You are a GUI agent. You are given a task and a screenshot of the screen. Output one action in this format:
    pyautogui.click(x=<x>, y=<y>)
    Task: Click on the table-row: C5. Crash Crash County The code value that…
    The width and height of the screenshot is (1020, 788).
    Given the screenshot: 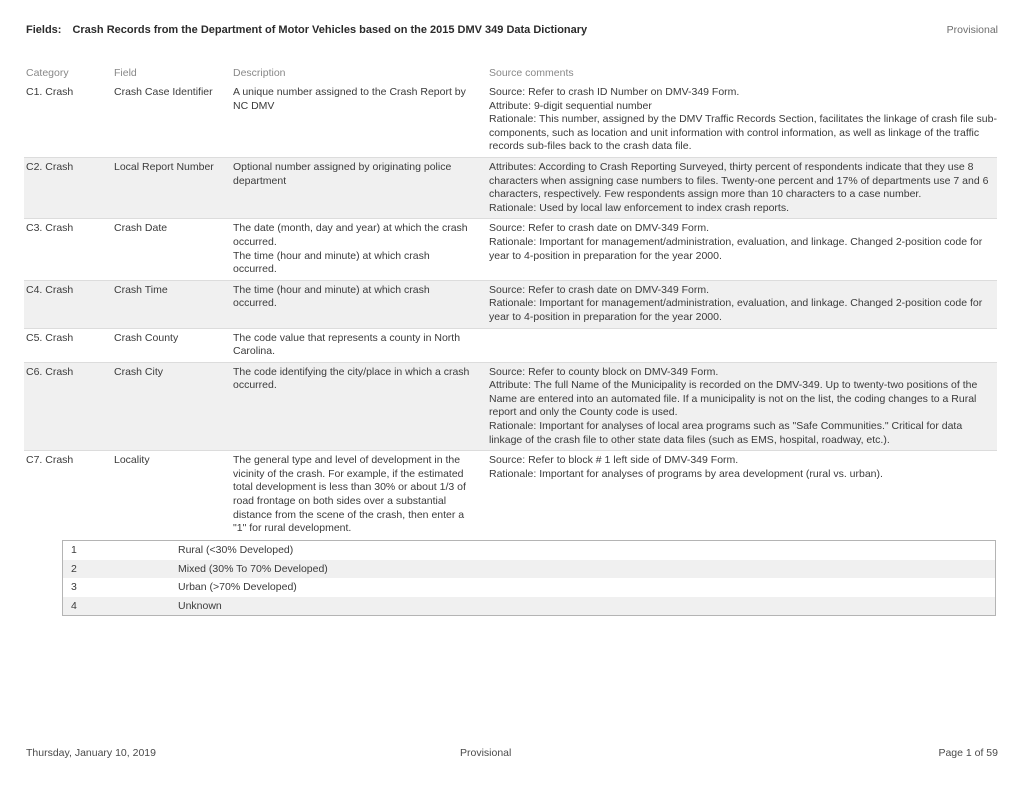 What is the action you would take?
    pyautogui.click(x=510, y=344)
    